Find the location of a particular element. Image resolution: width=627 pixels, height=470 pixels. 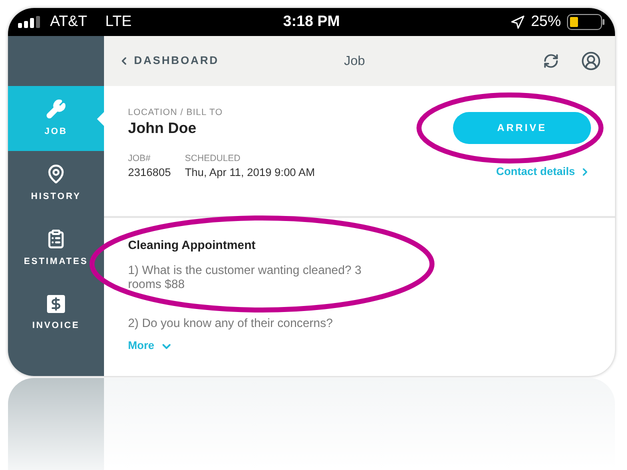

profile-icon is located at coordinates (591, 61).